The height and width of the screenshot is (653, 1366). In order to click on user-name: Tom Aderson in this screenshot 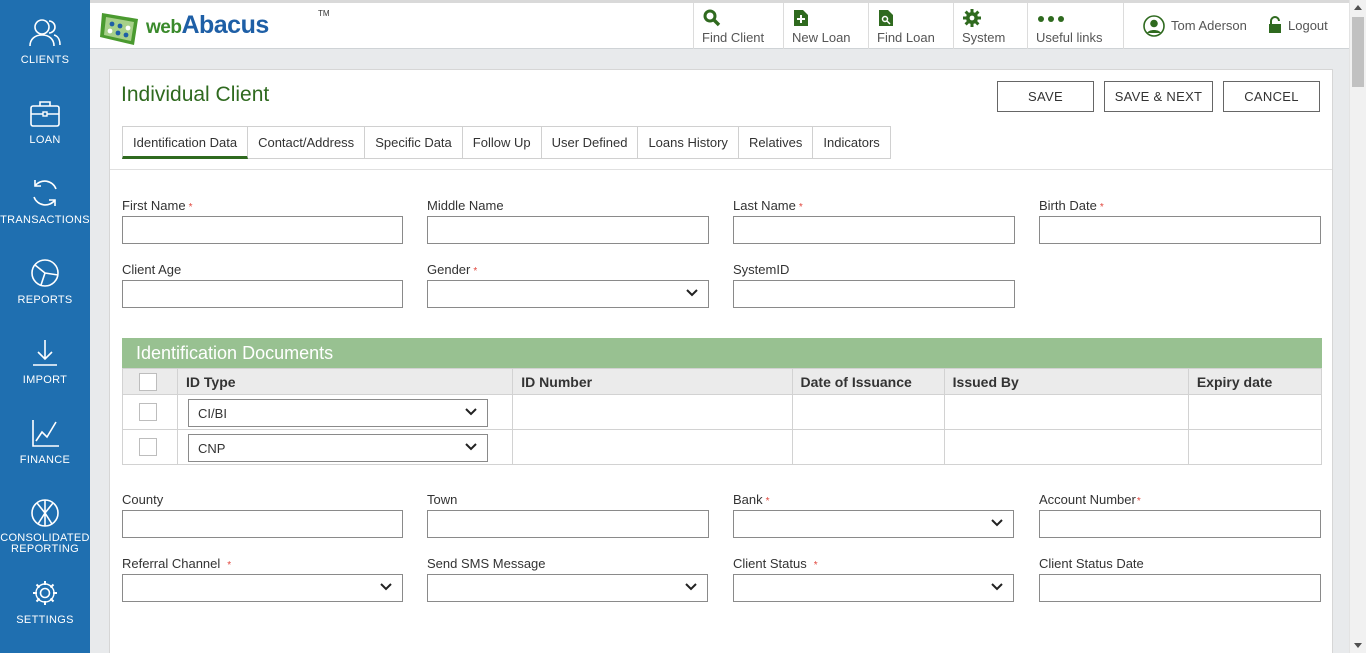, I will do `click(1209, 25)`.